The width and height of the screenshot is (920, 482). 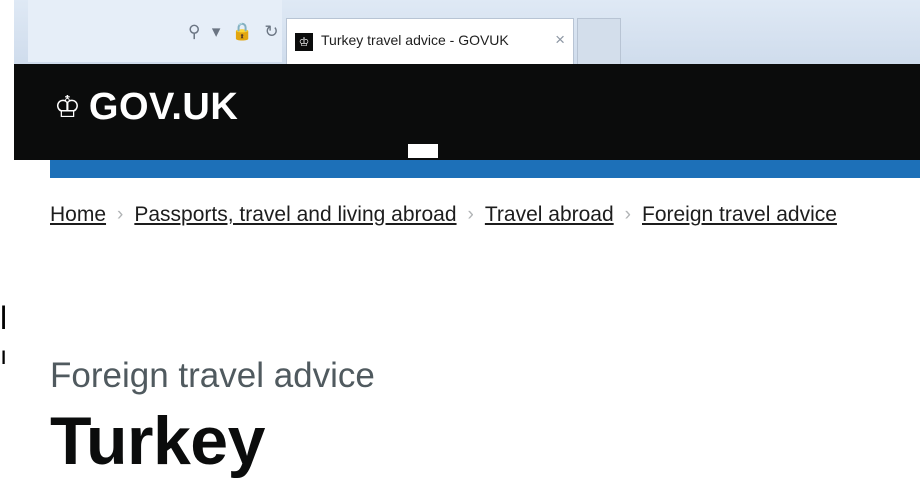 What do you see at coordinates (78, 215) in the screenshot?
I see `breadcrumb-home: Home` at bounding box center [78, 215].